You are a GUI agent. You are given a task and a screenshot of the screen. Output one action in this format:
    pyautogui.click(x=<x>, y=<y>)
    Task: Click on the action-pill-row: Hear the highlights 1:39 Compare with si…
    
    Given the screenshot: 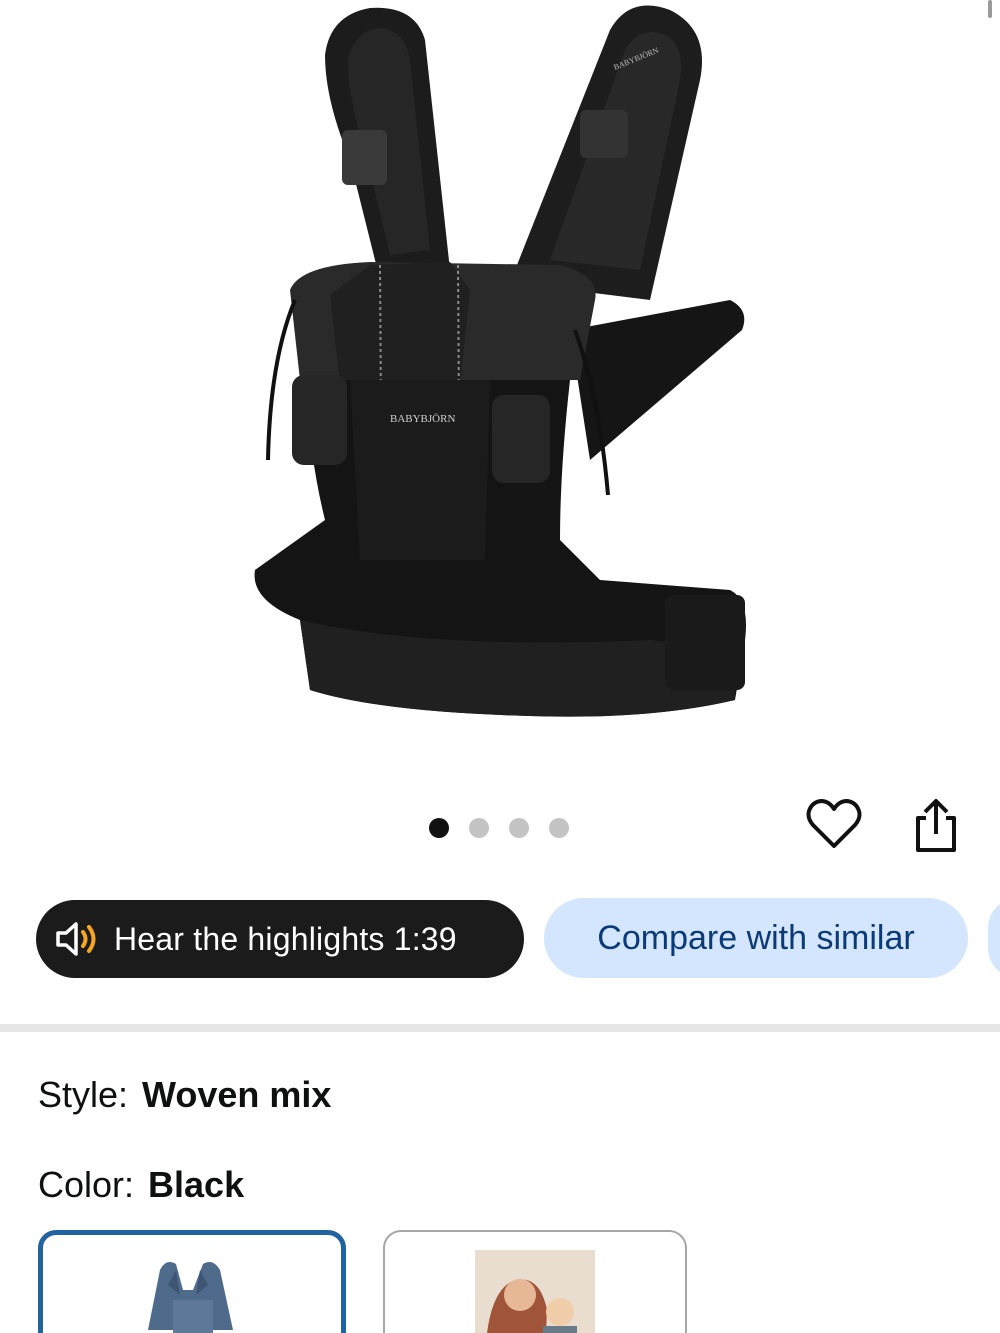 What is the action you would take?
    pyautogui.click(x=518, y=938)
    